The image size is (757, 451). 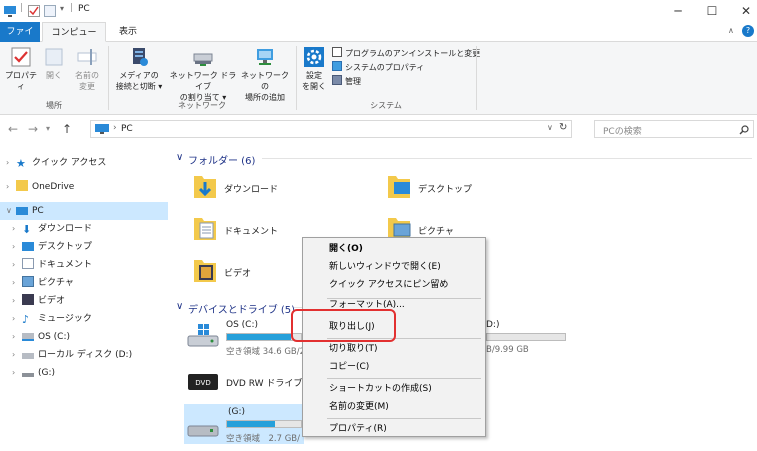 I want to click on drive-g: (G:) 空き領域 2.7 GB/, so click(x=244, y=424).